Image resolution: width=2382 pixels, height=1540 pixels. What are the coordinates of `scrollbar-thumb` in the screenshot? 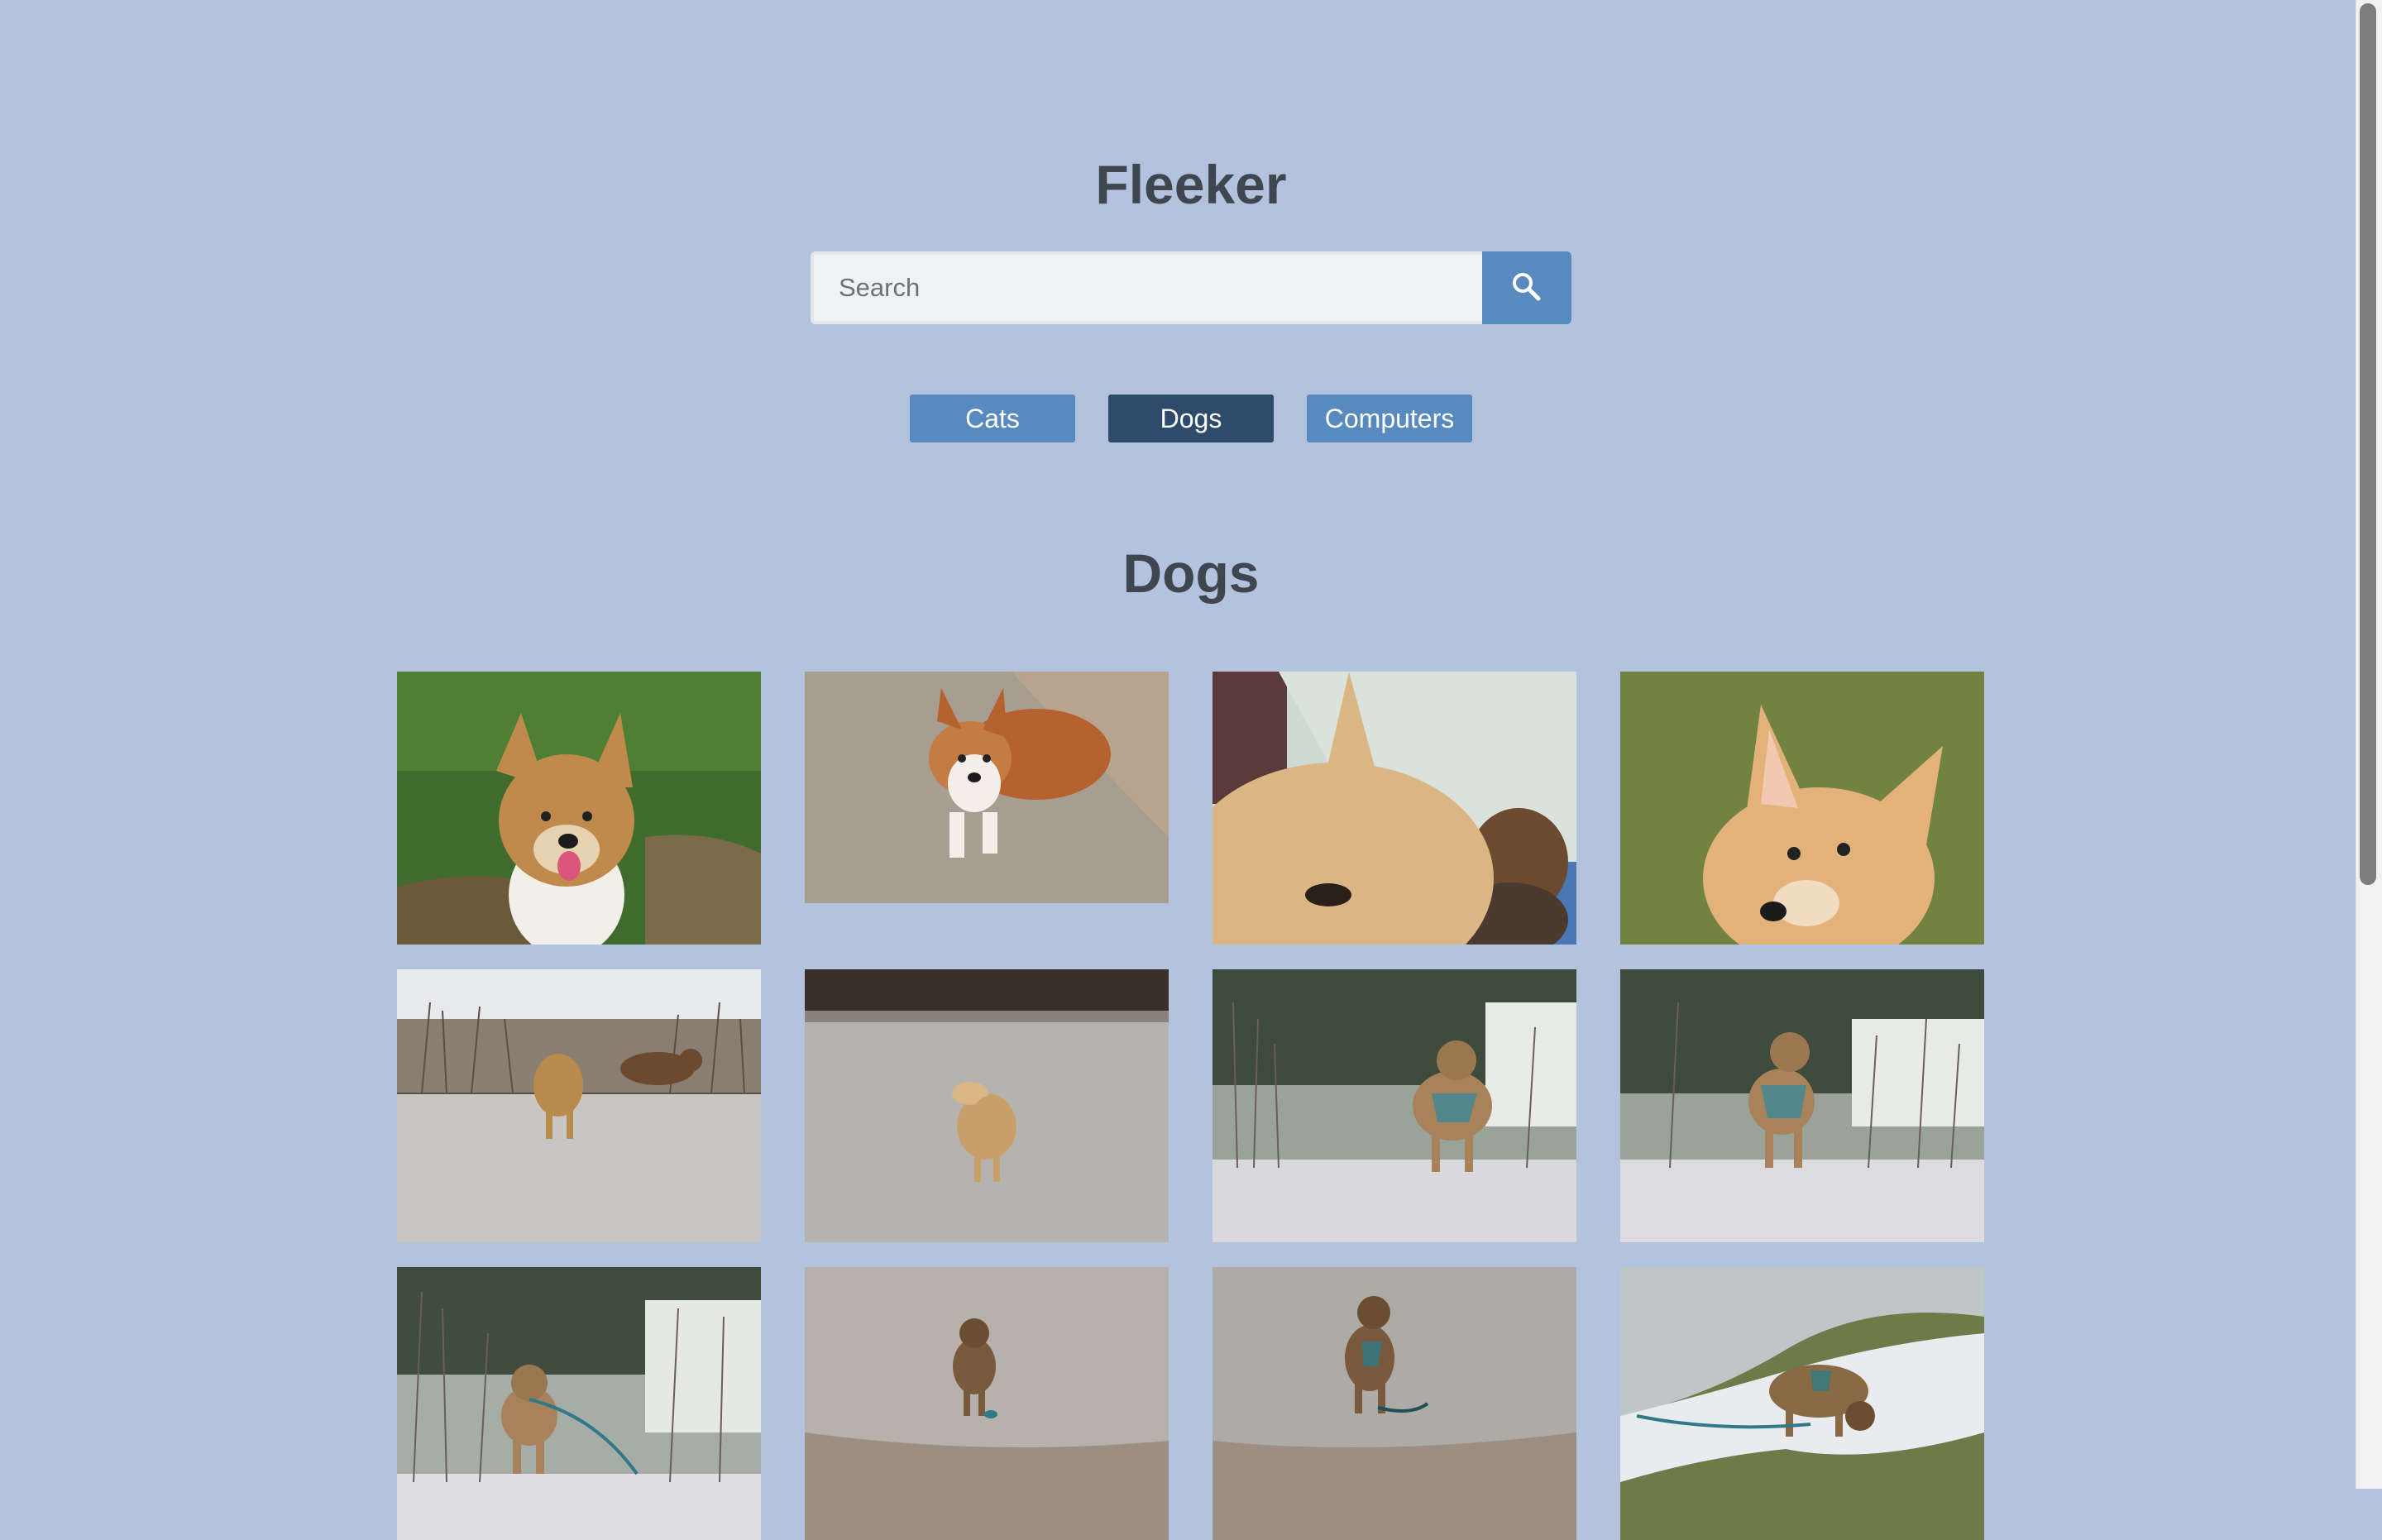 It's located at (2368, 444).